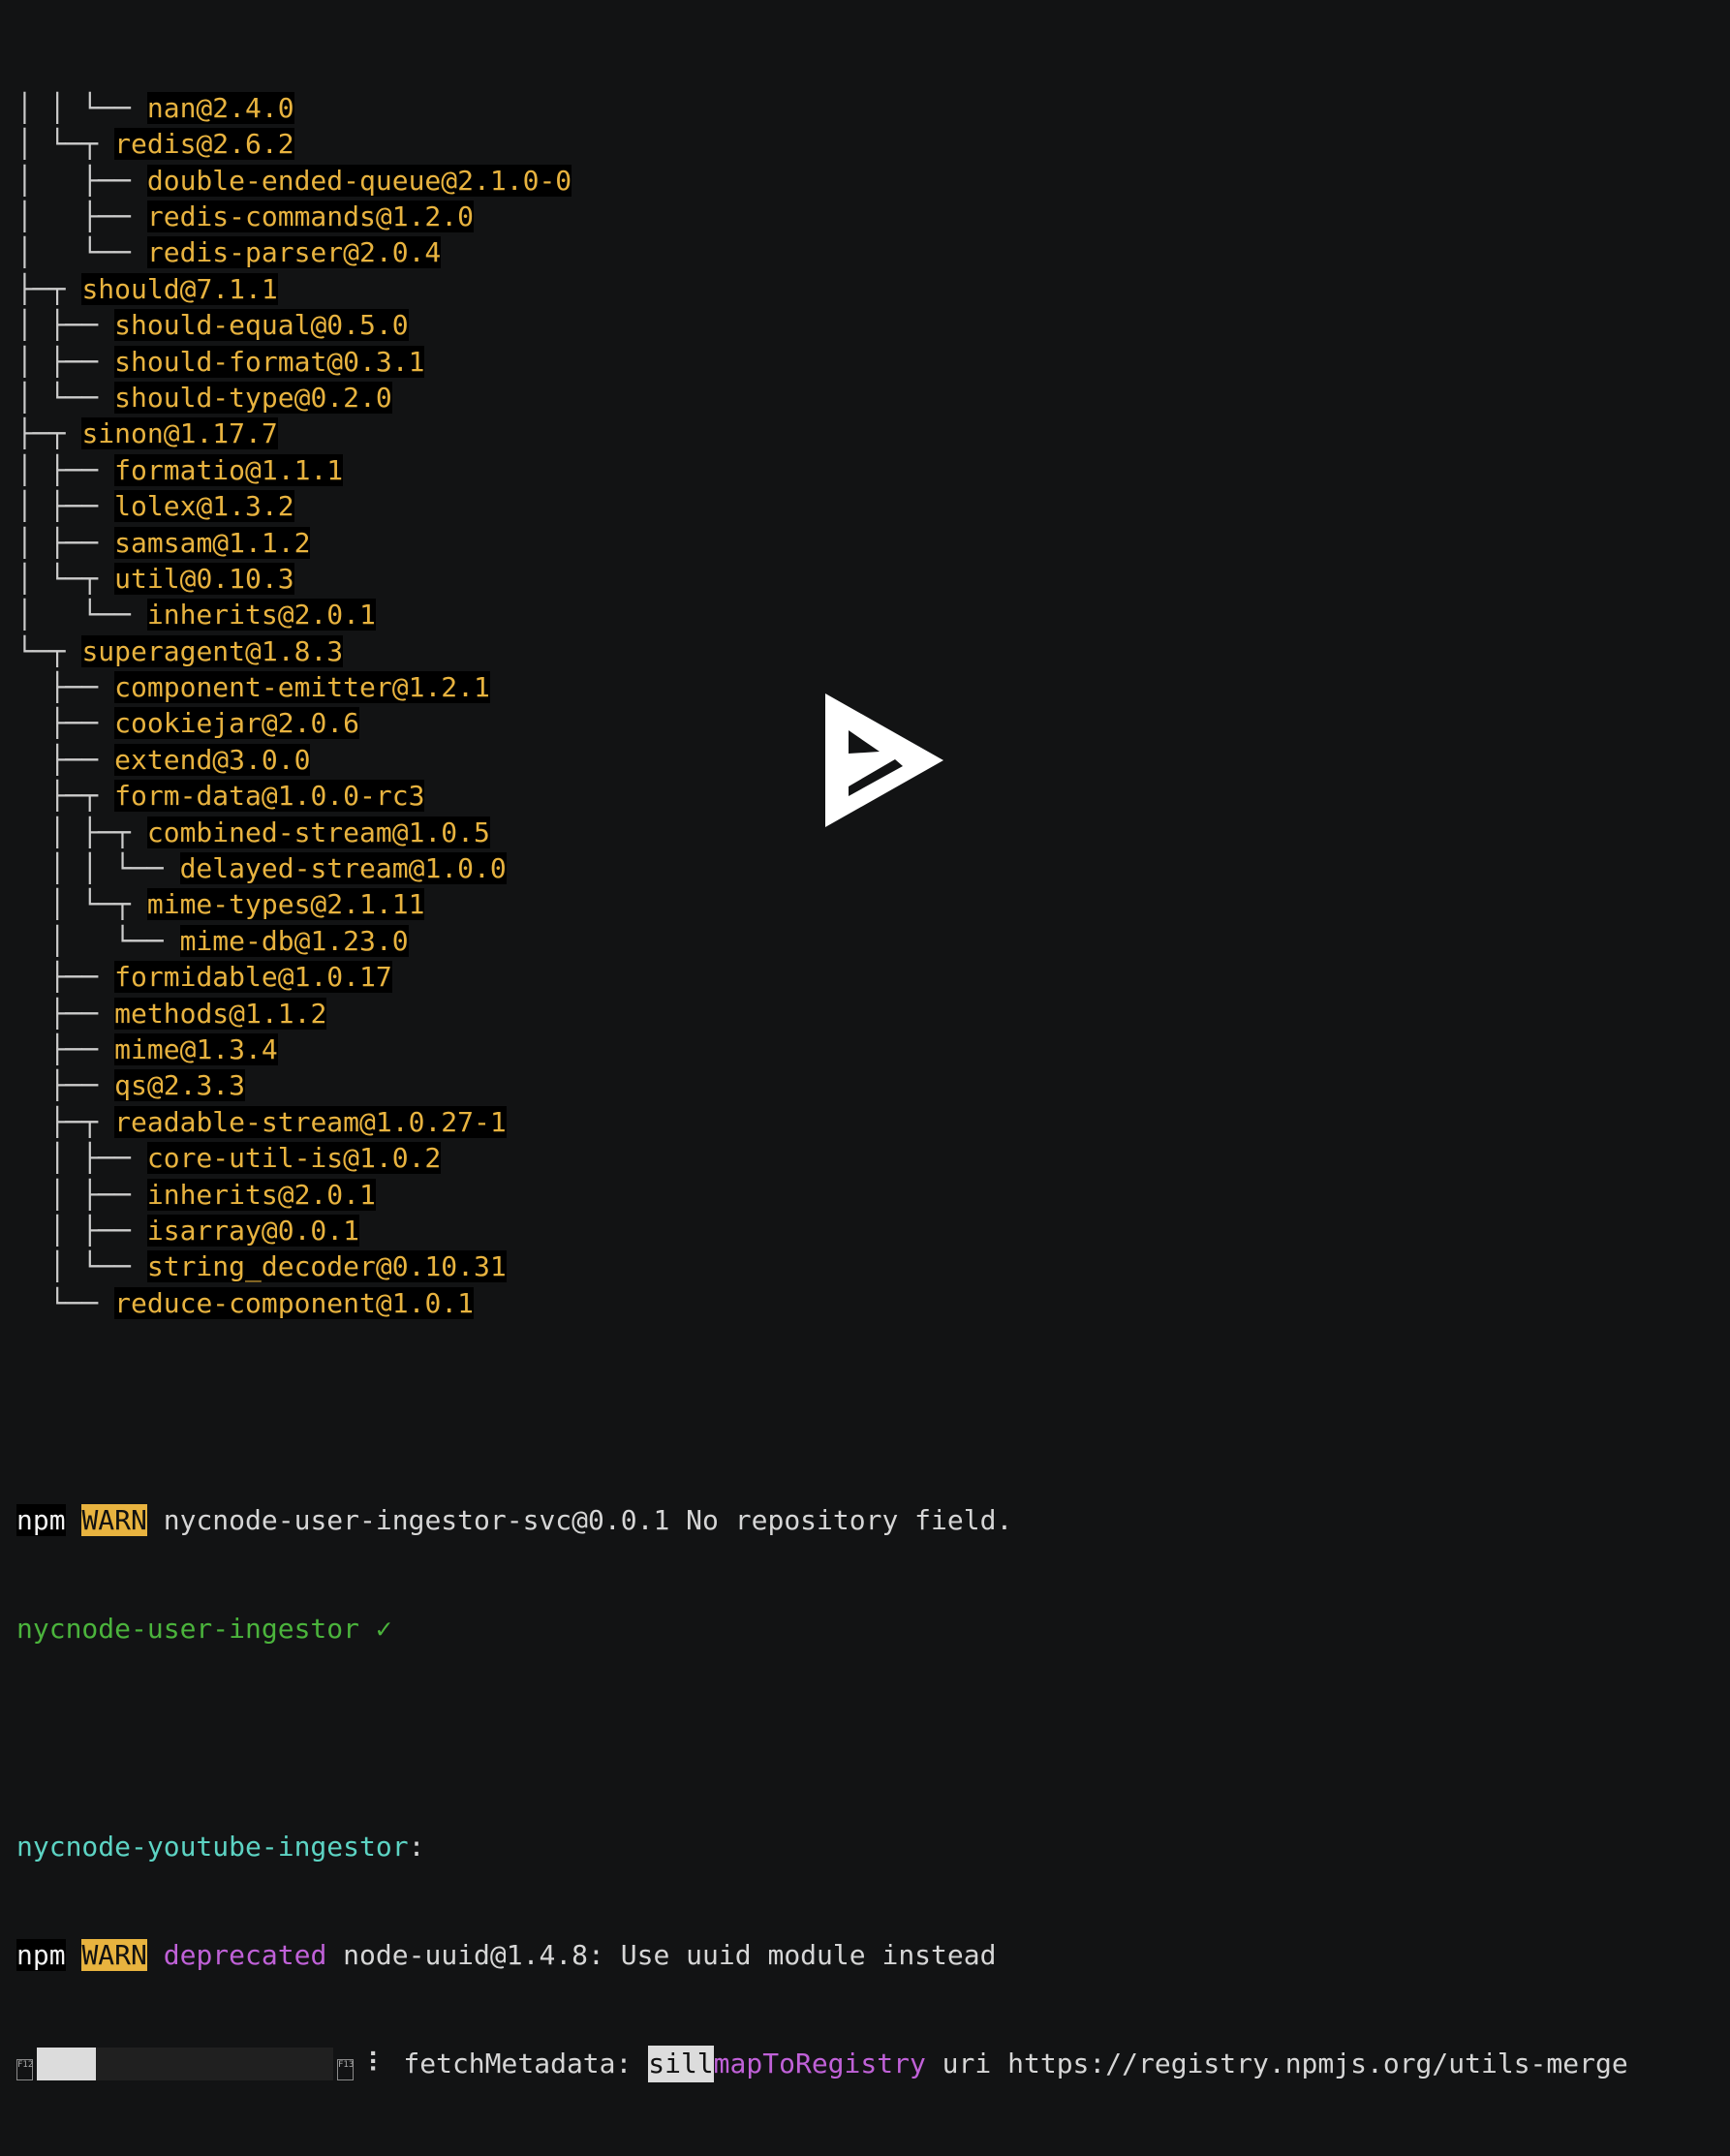 Image resolution: width=1730 pixels, height=2156 pixels. Describe the element at coordinates (65, 1302) in the screenshot. I see `tree-branch: └──` at that location.